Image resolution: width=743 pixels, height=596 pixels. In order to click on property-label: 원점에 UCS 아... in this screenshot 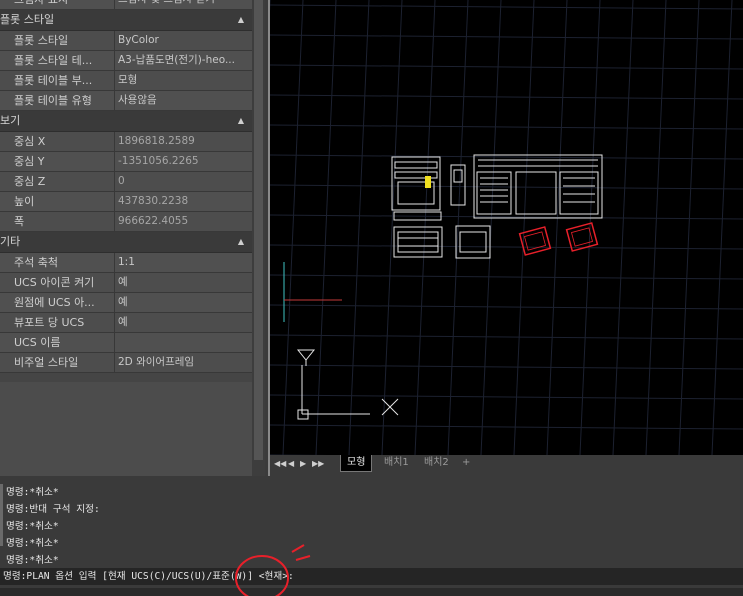, I will do `click(57, 302)`.